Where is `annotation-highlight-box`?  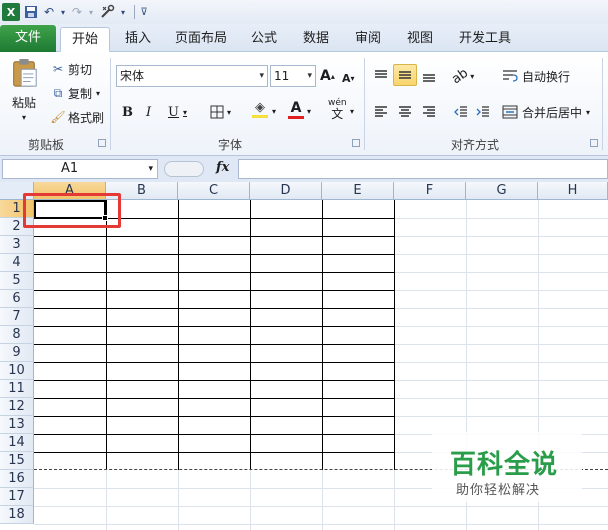 annotation-highlight-box is located at coordinates (72, 210).